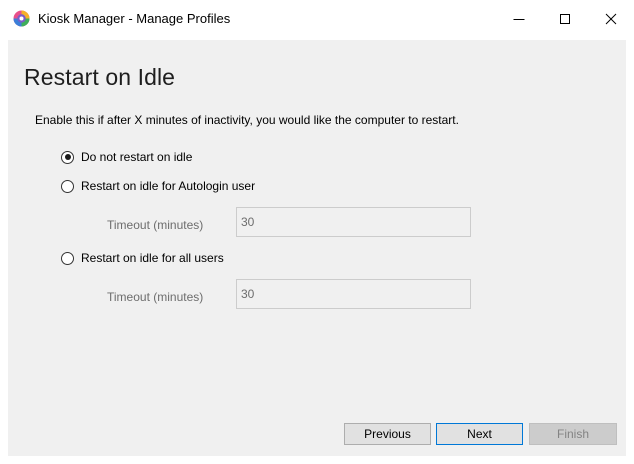  I want to click on previous-button: Previous, so click(387, 434).